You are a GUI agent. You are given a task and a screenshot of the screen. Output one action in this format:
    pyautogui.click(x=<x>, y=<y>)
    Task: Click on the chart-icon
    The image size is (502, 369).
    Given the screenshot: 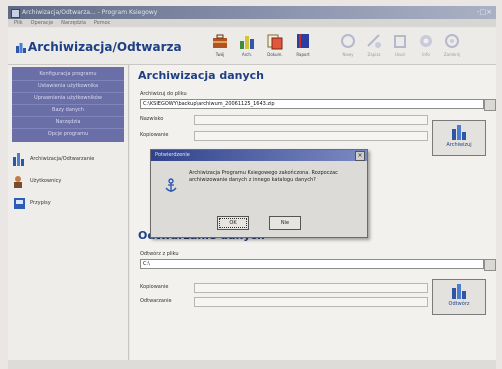 What is the action you would take?
    pyautogui.click(x=247, y=42)
    